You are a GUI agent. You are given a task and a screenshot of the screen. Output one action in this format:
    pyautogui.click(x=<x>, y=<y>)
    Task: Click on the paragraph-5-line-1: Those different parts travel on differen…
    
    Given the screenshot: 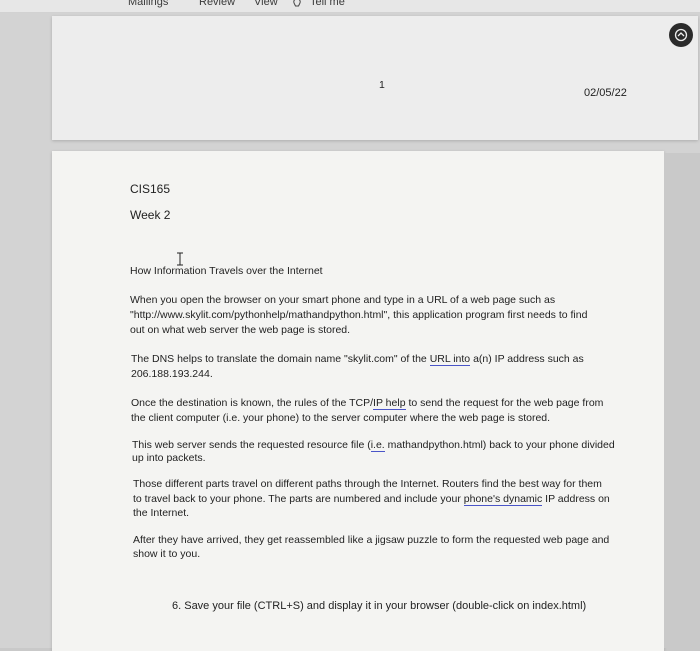 What is the action you would take?
    pyautogui.click(x=367, y=484)
    